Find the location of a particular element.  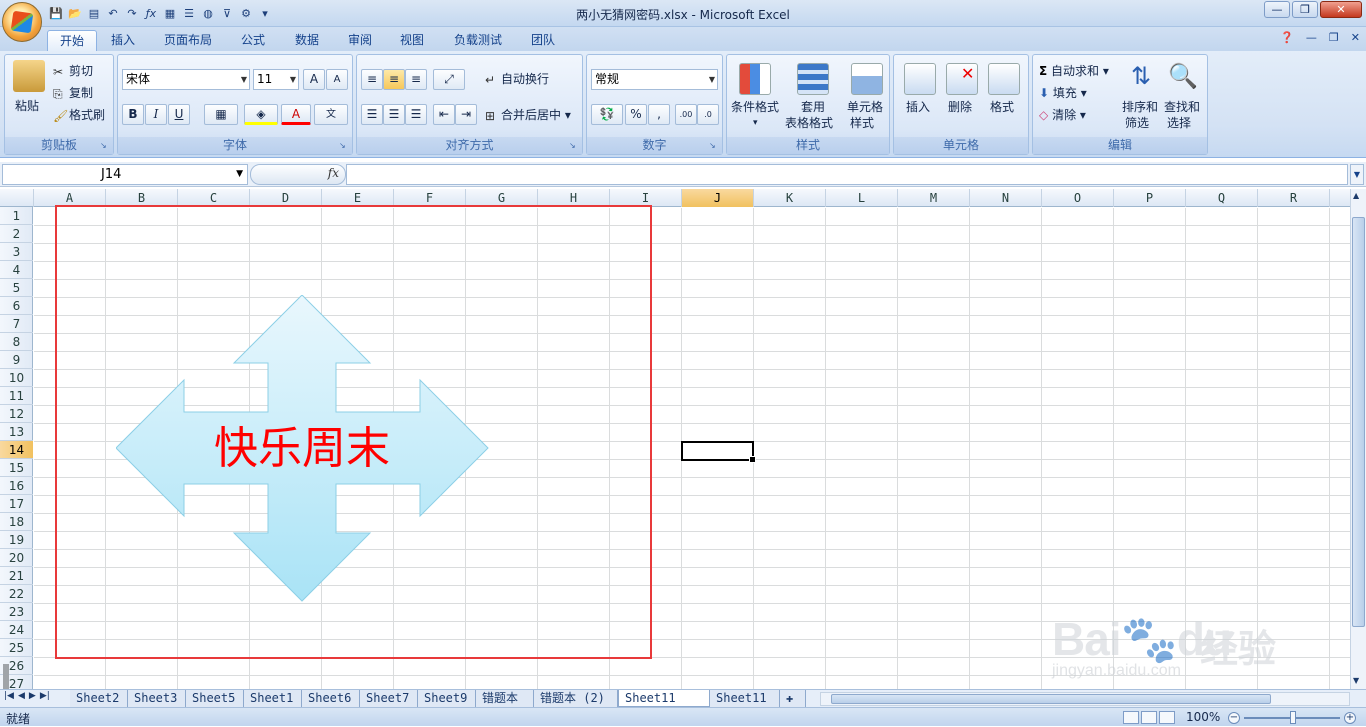

sheet-tab: Sheet5 is located at coordinates (215, 698).